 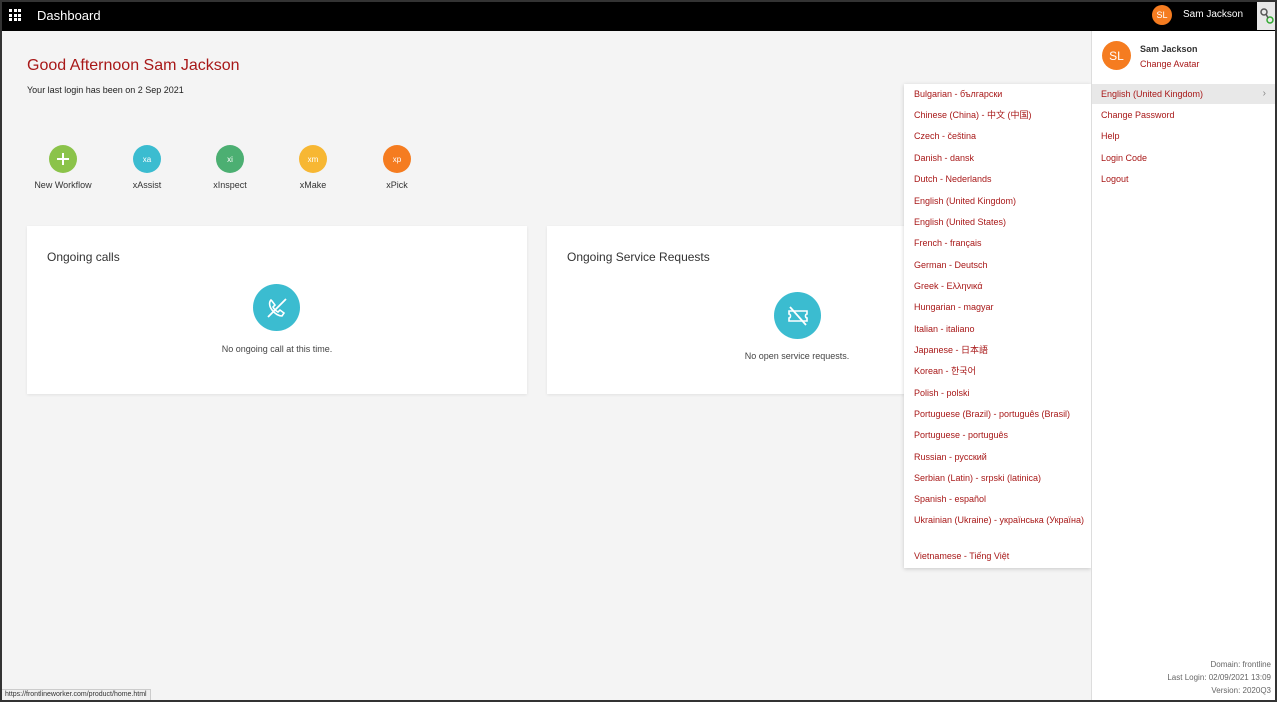 I want to click on card-title: Ongoing calls, so click(x=83, y=257).